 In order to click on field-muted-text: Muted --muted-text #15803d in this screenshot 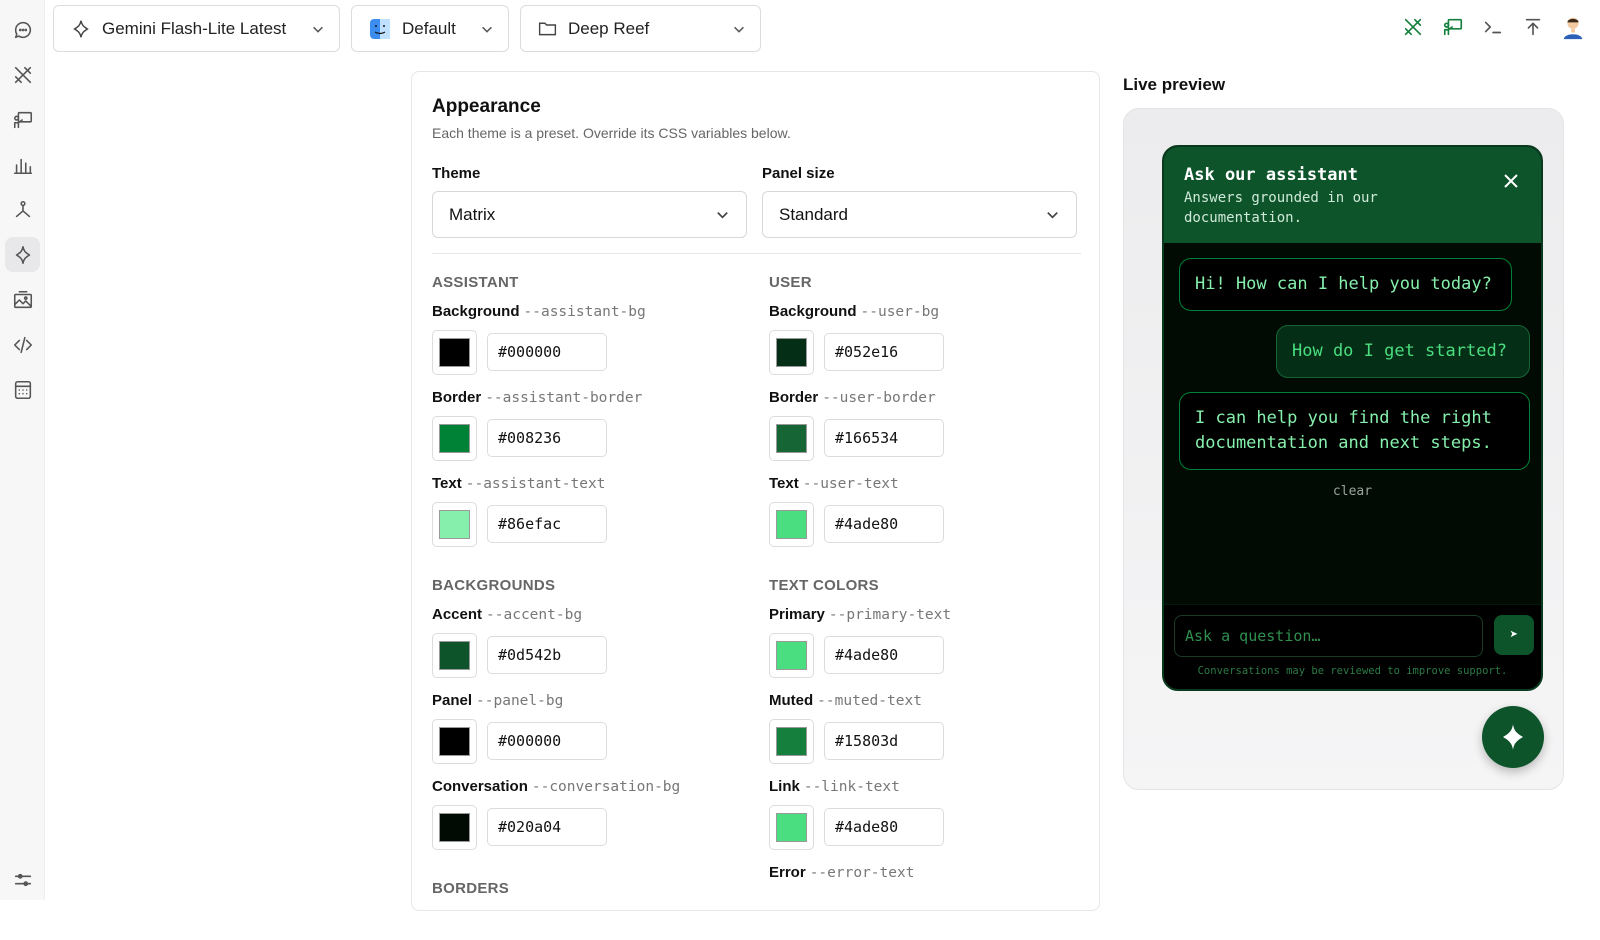, I will do `click(929, 730)`.